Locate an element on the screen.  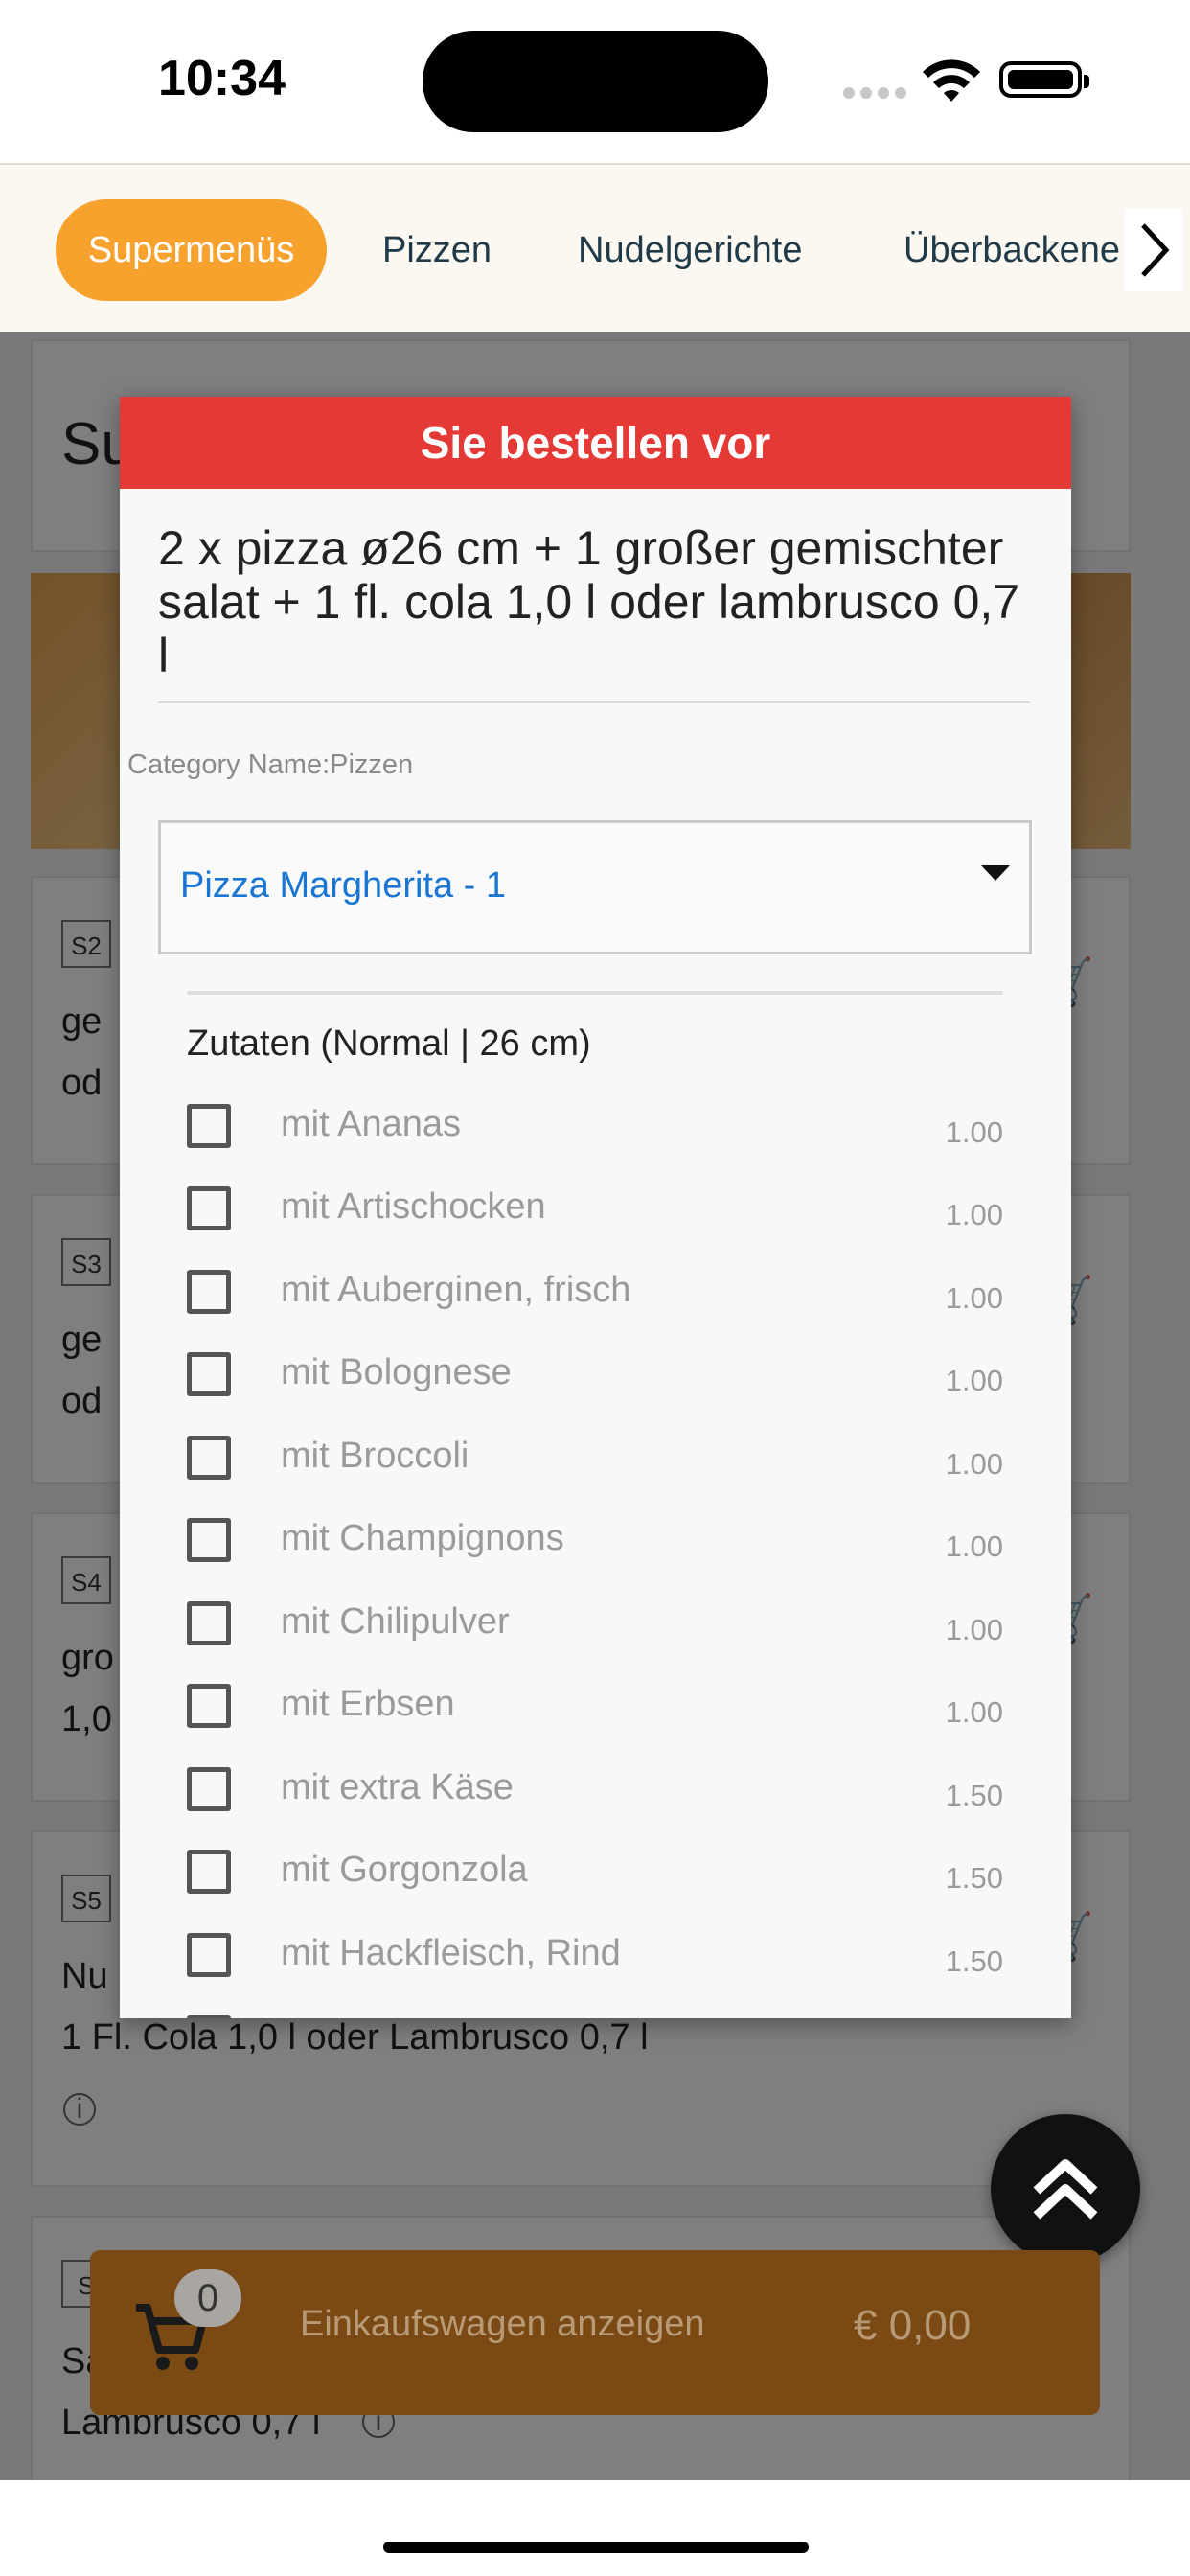
caret-down-icon is located at coordinates (996, 873).